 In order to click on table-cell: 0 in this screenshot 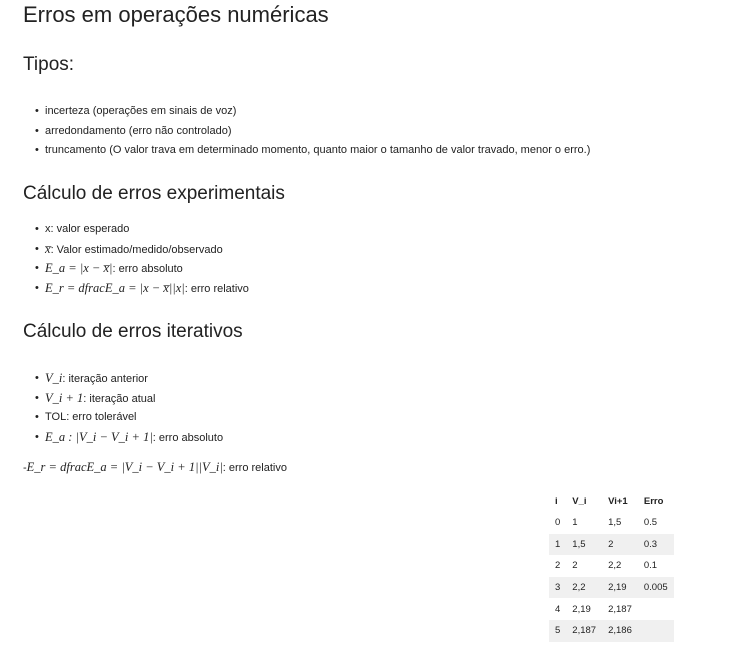, I will do `click(558, 523)`.